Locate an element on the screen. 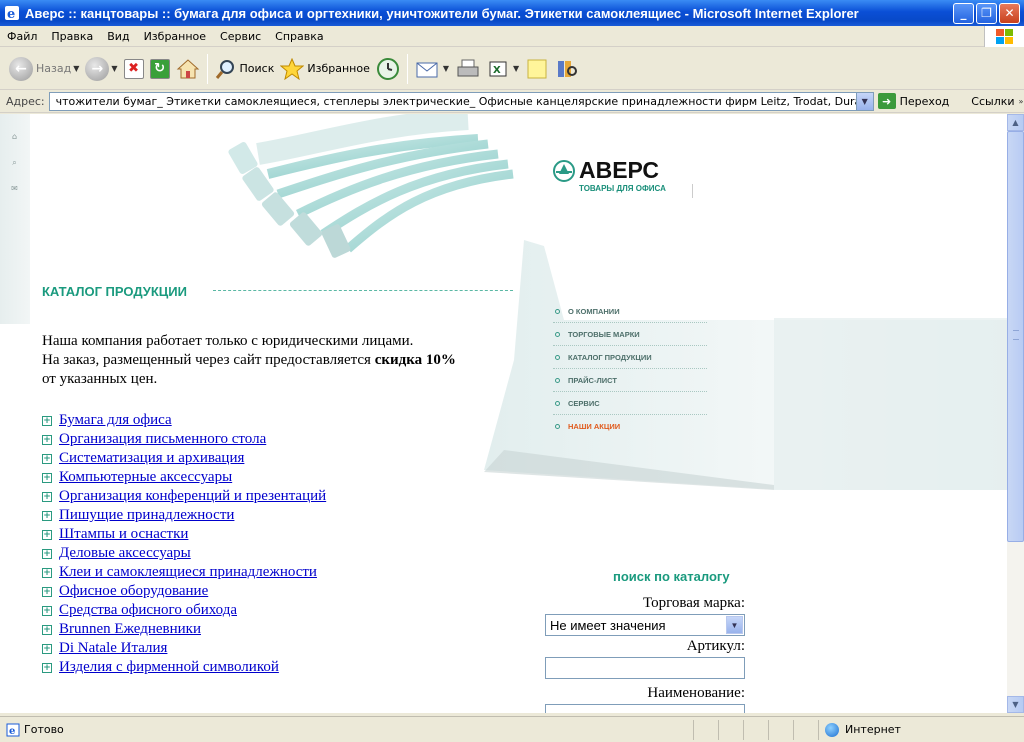  mail-small-icon: ✉ is located at coordinates (14, 188).